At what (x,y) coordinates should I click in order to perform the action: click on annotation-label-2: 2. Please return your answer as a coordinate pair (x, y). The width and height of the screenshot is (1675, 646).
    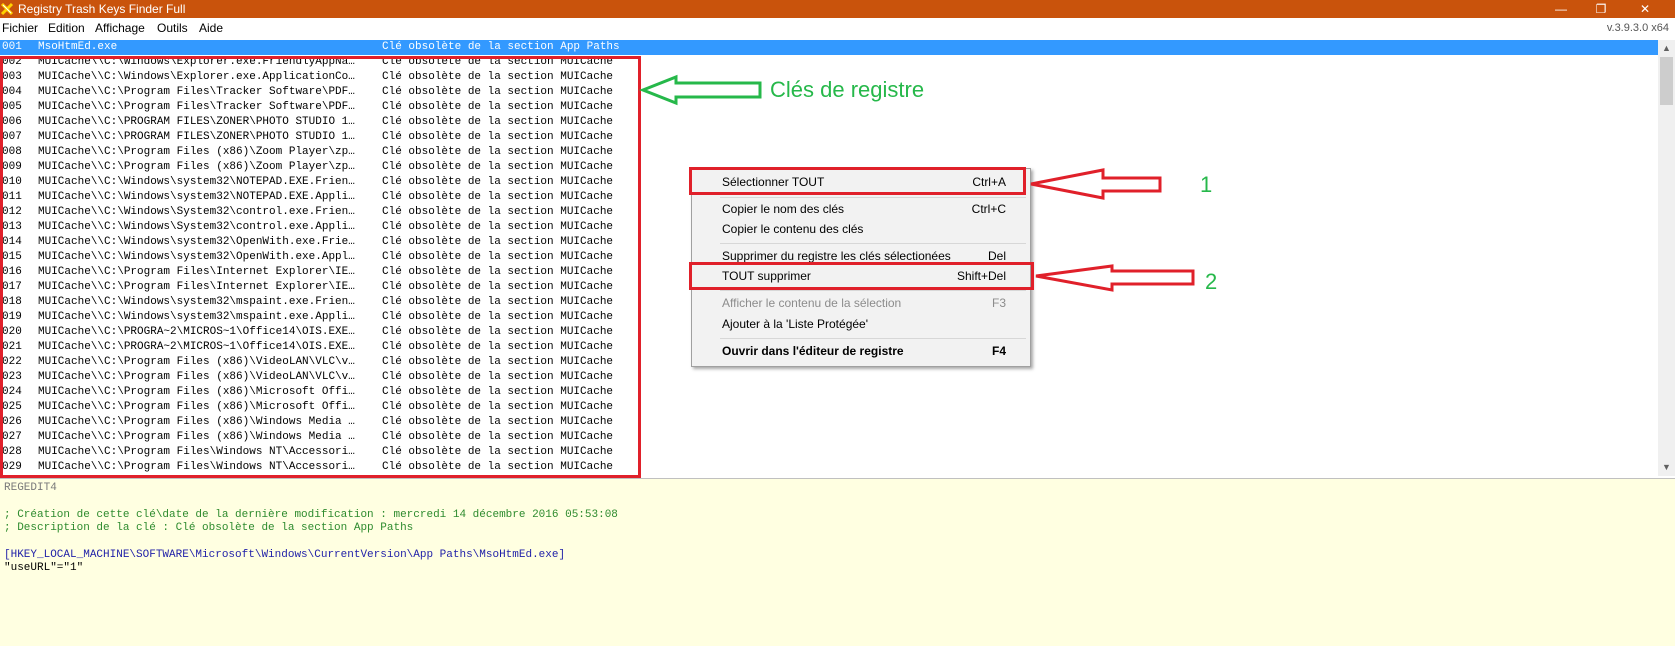
    Looking at the image, I should click on (1211, 281).